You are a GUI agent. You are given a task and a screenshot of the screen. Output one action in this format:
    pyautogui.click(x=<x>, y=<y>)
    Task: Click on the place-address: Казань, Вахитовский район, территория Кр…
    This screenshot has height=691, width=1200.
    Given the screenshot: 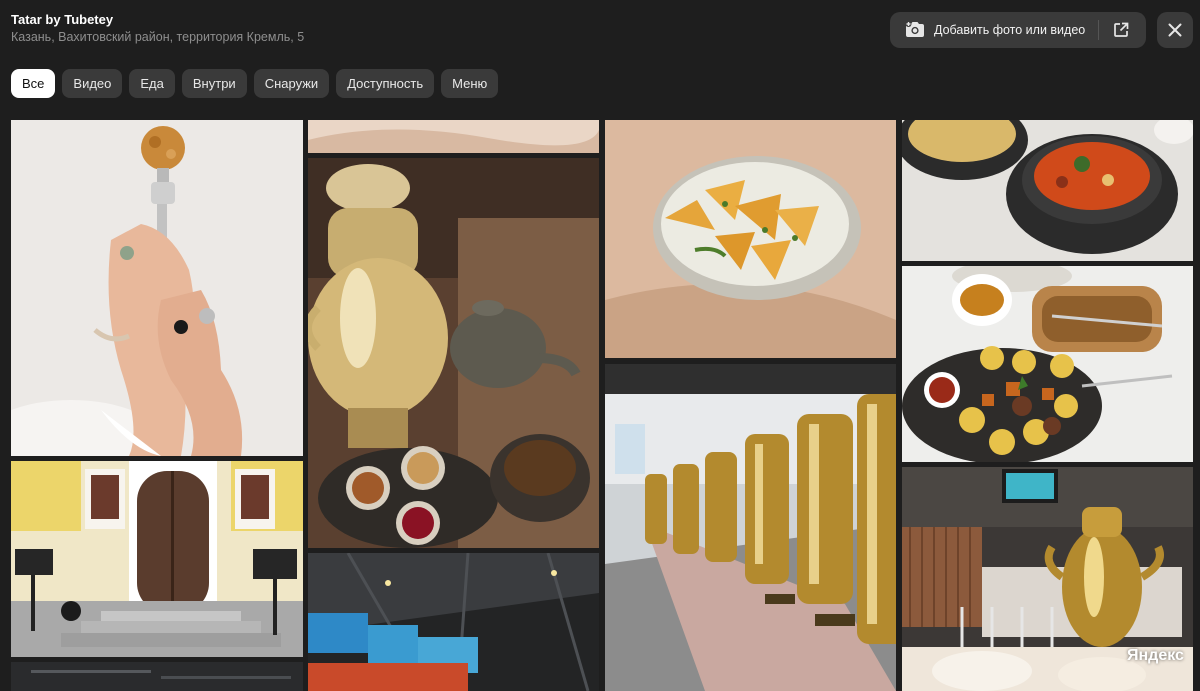 What is the action you would take?
    pyautogui.click(x=158, y=37)
    